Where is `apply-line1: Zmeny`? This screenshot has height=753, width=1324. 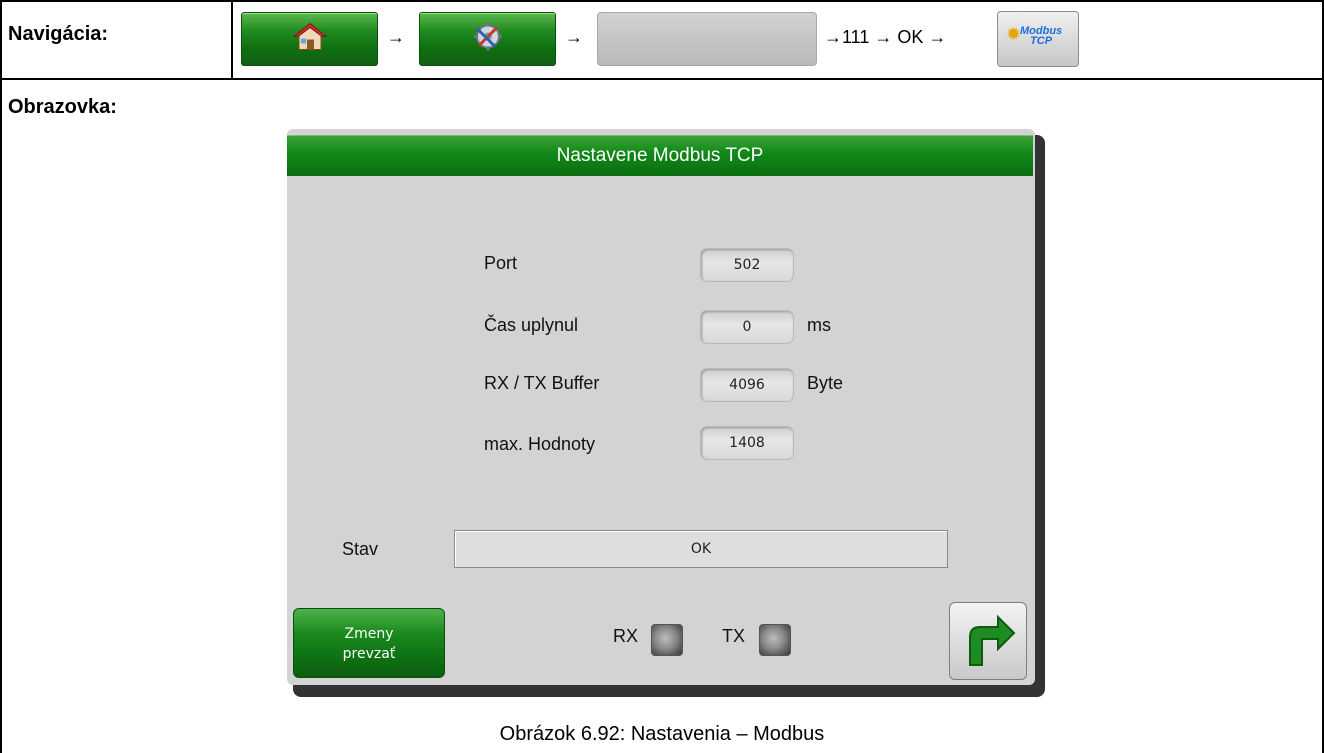 apply-line1: Zmeny is located at coordinates (369, 634).